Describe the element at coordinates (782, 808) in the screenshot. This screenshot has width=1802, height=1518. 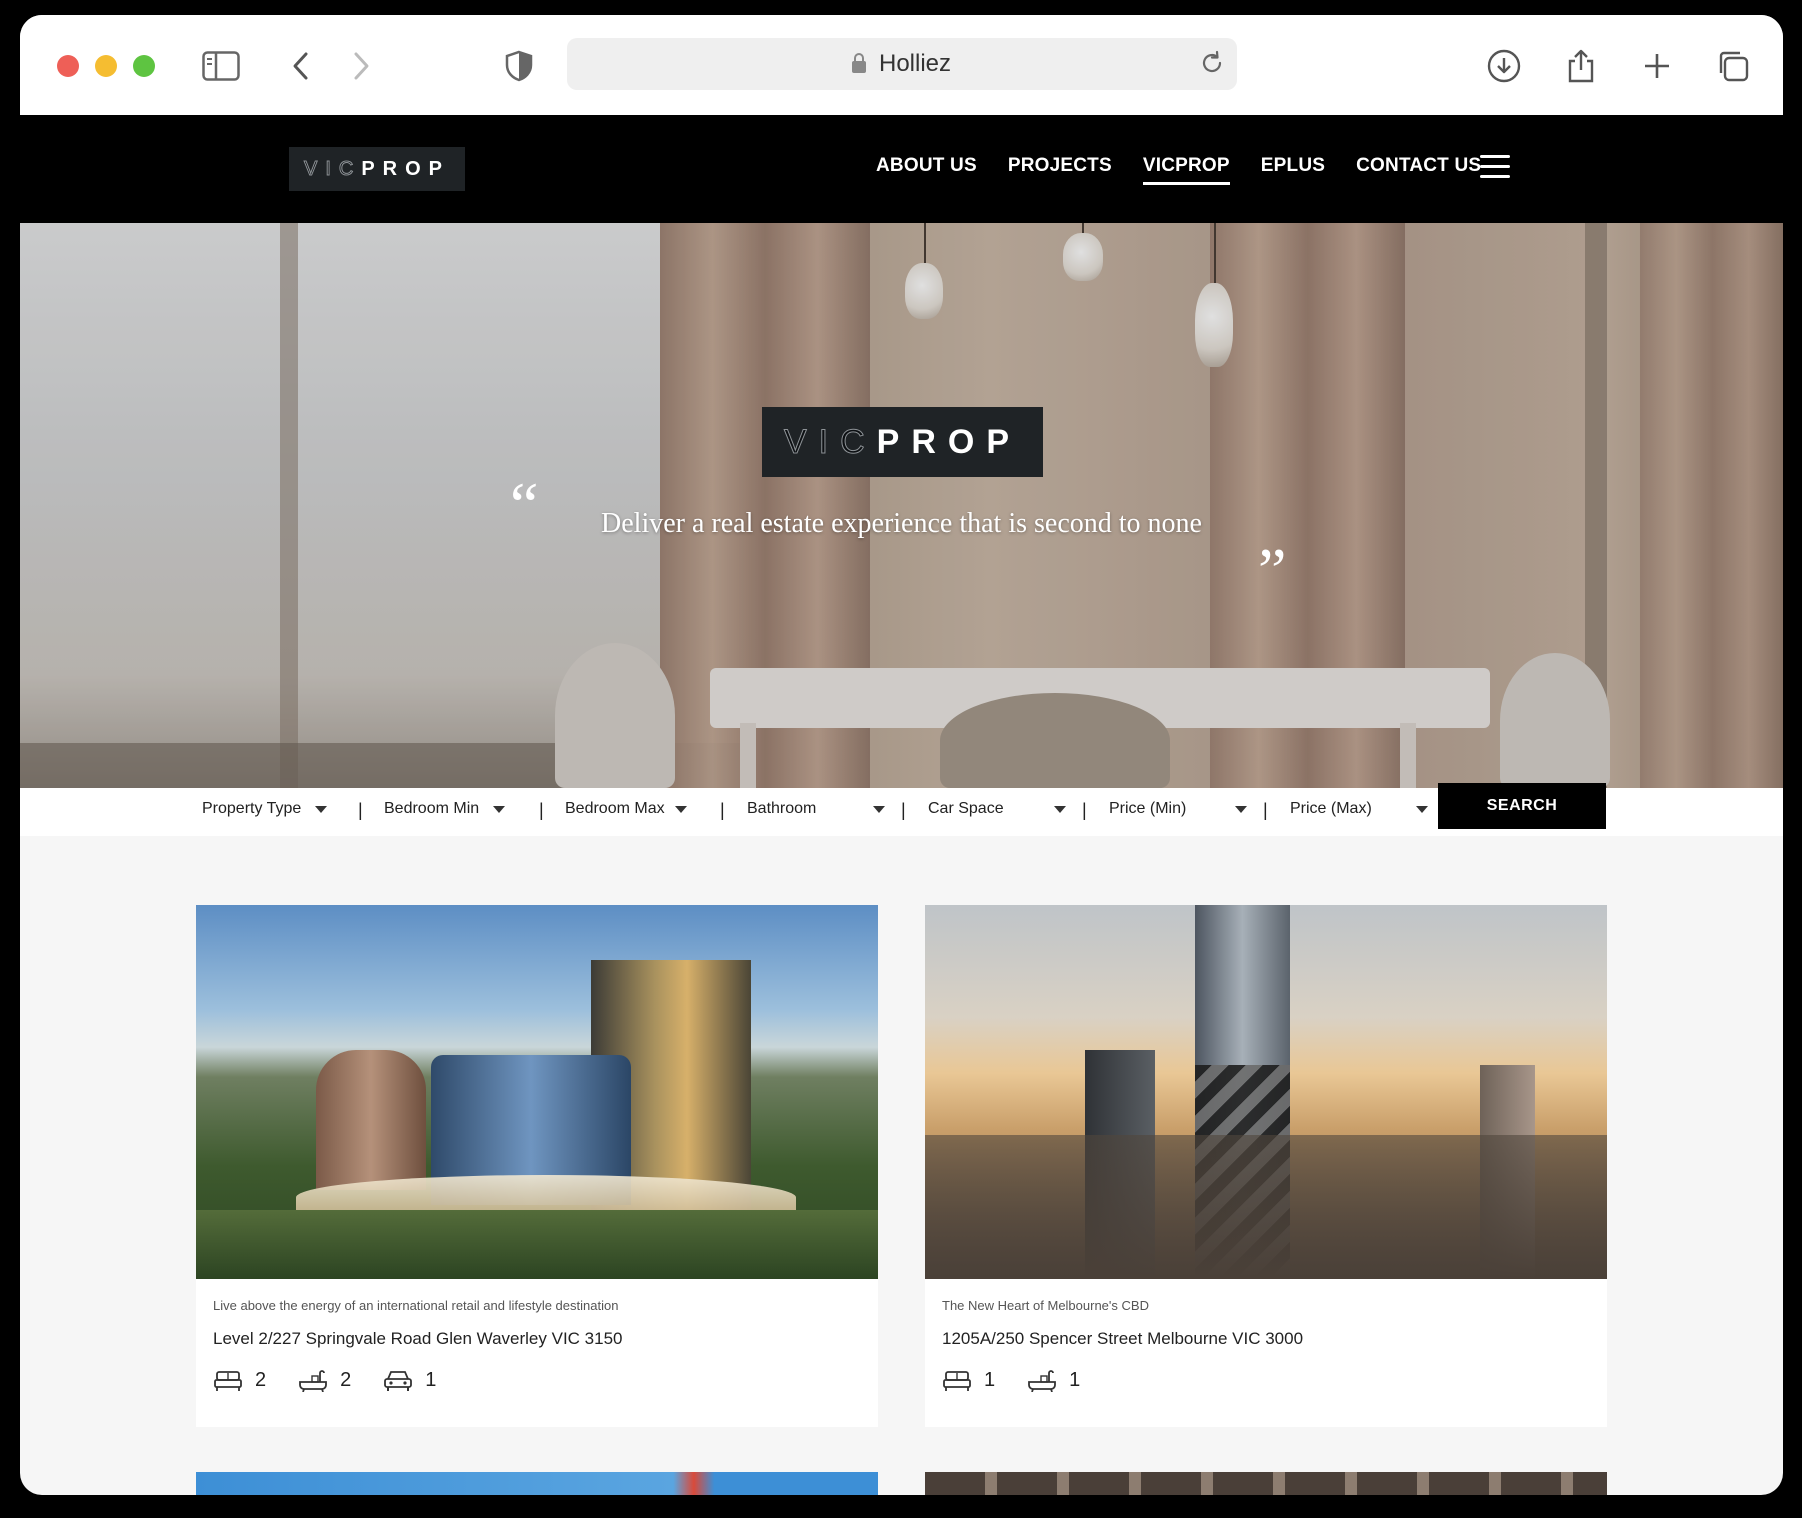
I see `filter-label: Bathroom` at that location.